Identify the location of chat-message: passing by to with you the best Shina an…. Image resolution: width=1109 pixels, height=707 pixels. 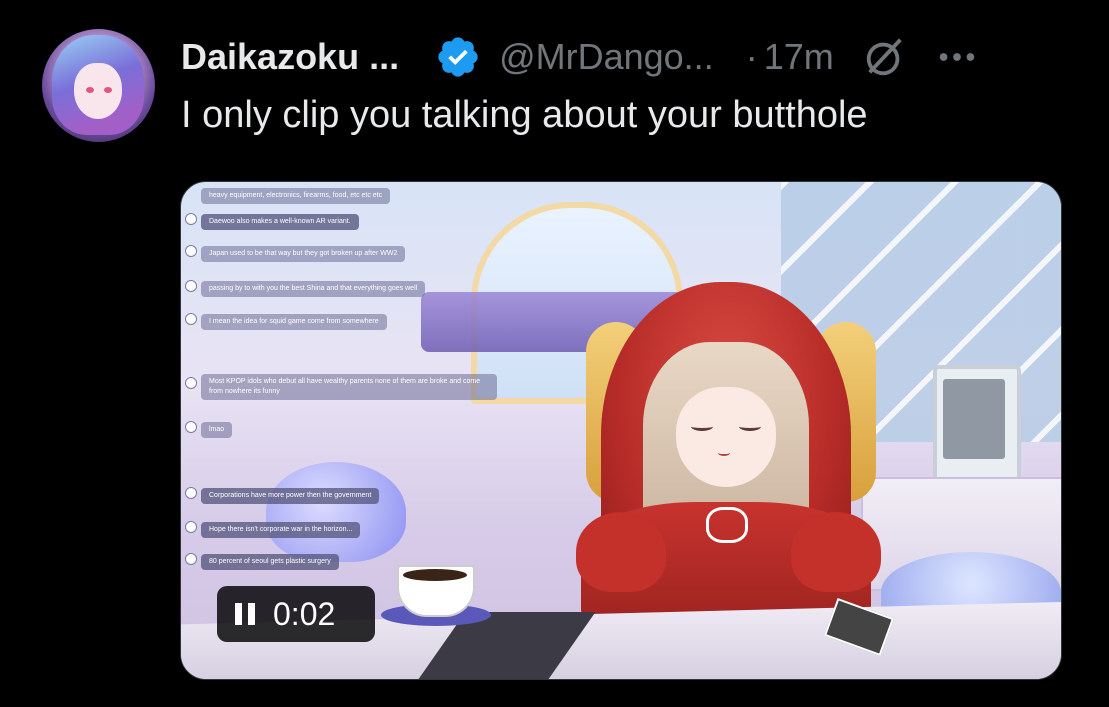
(313, 289).